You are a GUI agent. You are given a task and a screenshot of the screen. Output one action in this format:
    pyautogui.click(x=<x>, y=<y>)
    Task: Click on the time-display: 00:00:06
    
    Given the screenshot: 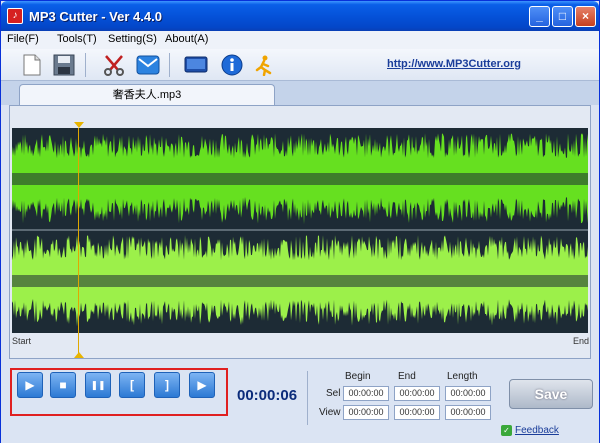 What is the action you would take?
    pyautogui.click(x=267, y=395)
    